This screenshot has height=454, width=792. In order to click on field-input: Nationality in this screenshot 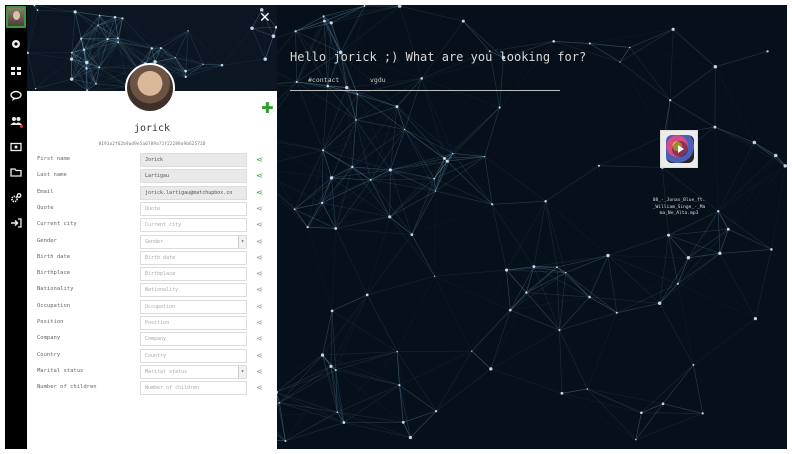, I will do `click(193, 290)`.